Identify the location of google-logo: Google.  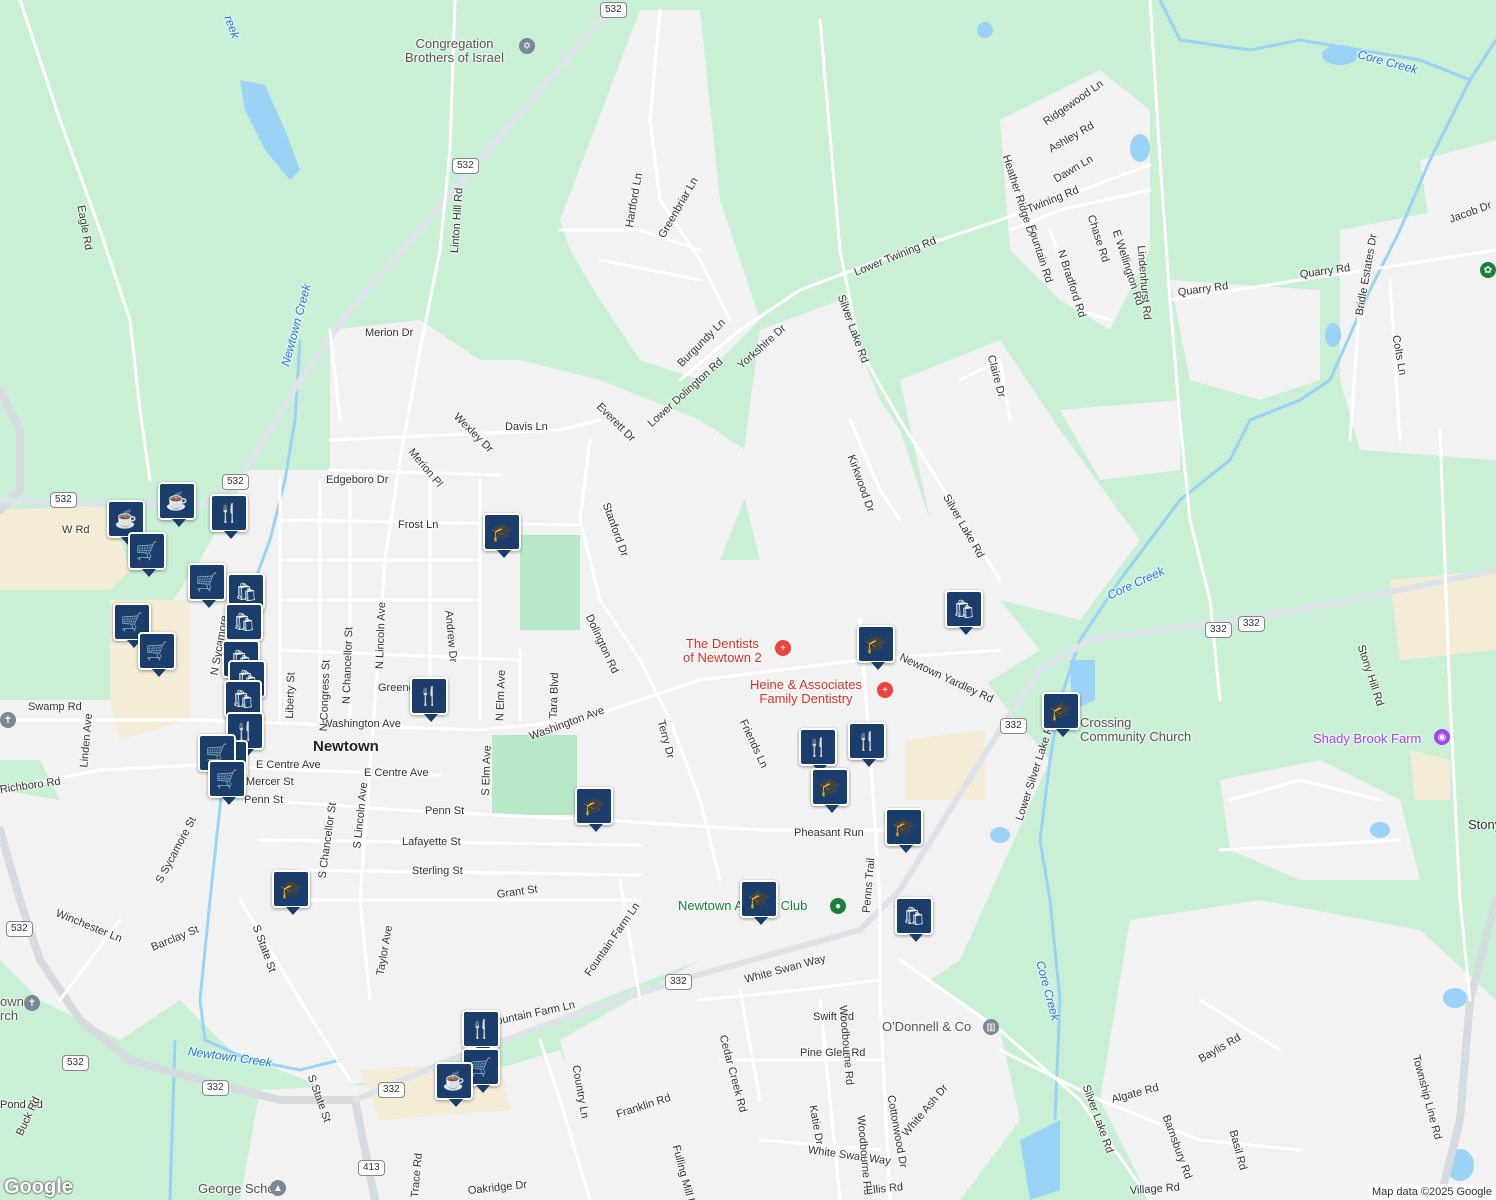
(38, 1187).